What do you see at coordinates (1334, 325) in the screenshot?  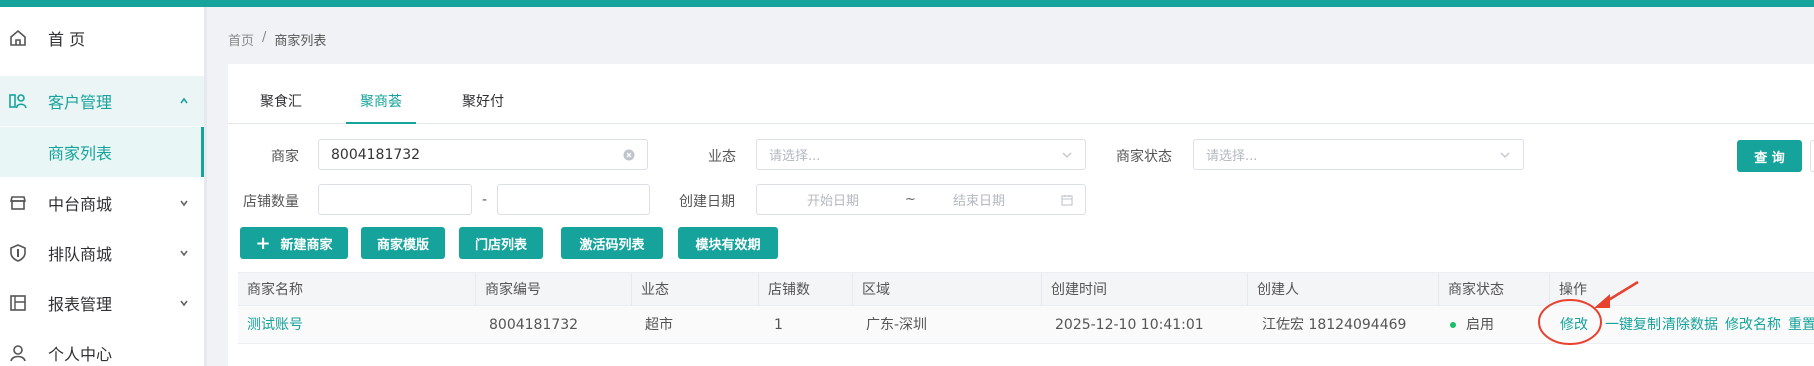 I see `creator-cell: 江佐宏 18124094469` at bounding box center [1334, 325].